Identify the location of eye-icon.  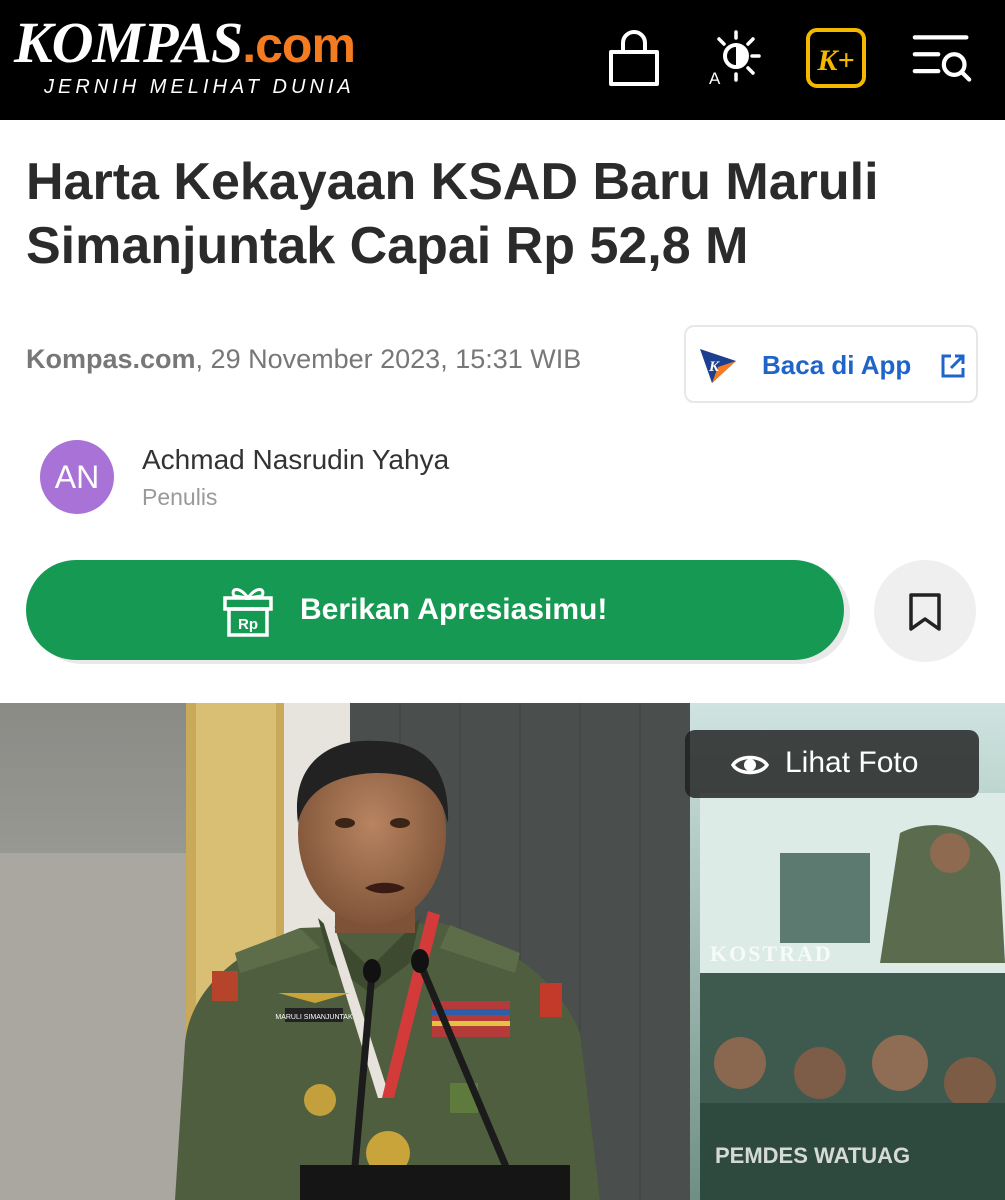
(750, 765).